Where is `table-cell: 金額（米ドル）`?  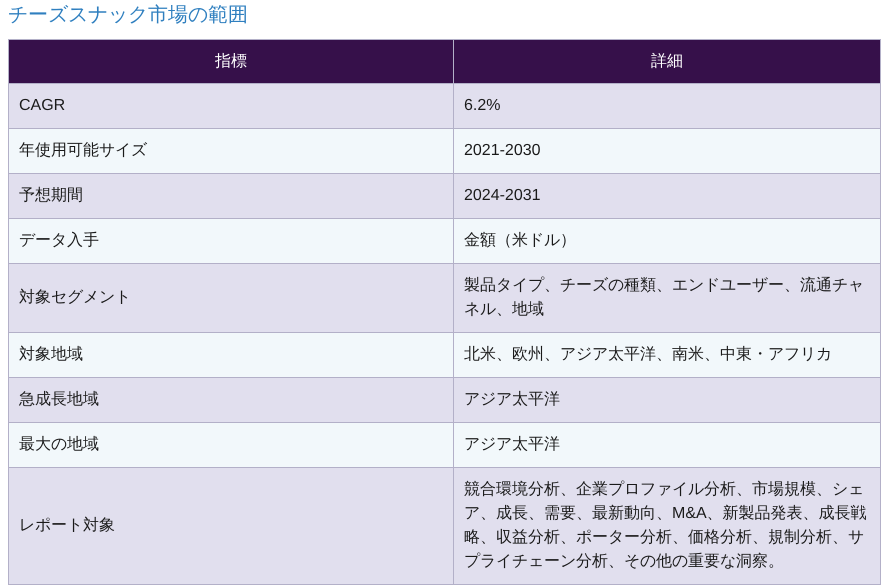 table-cell: 金額（米ドル） is located at coordinates (667, 241).